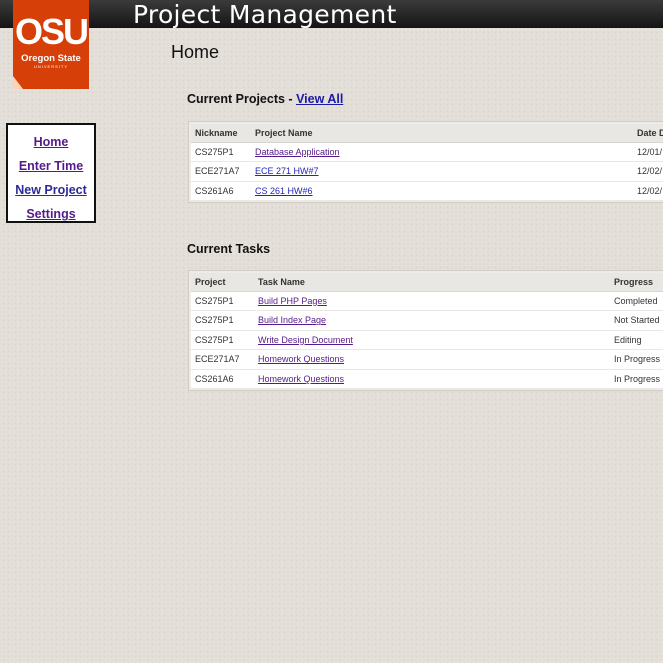 This screenshot has width=663, height=663. I want to click on table-row: CS275P1 Build Index Page Not Started, so click(427, 320).